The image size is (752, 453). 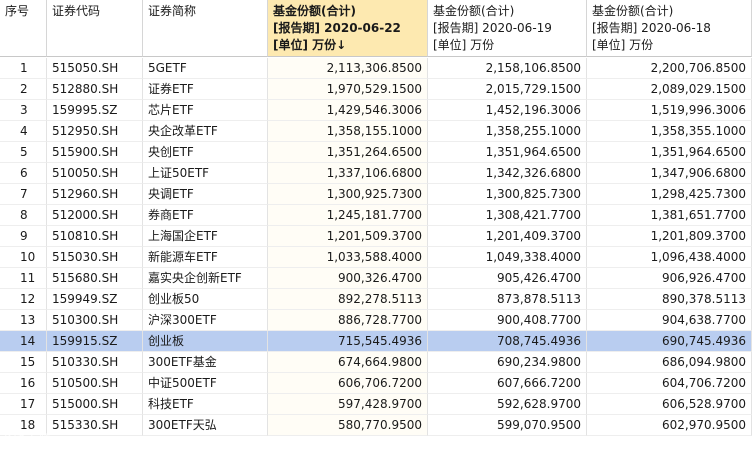 What do you see at coordinates (205, 425) in the screenshot?
I see `security-name-cell: 300ETF天弘` at bounding box center [205, 425].